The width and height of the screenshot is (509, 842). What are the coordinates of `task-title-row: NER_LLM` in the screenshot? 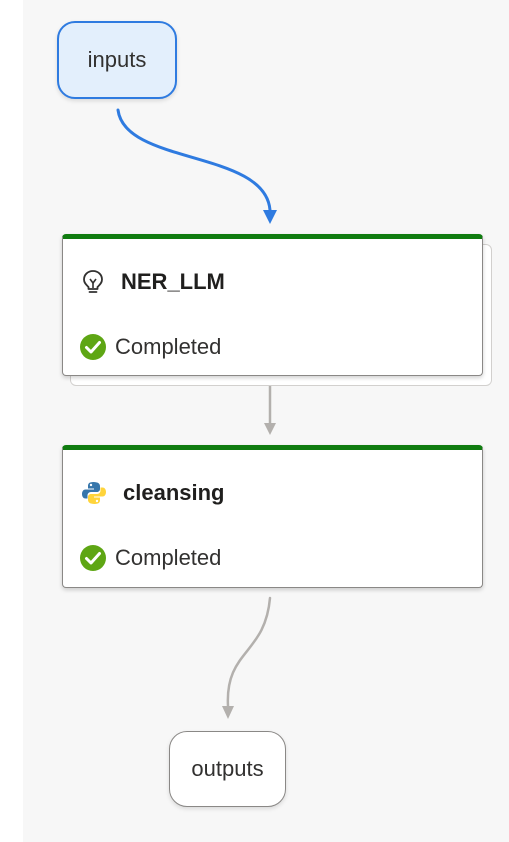 It's located at (153, 282).